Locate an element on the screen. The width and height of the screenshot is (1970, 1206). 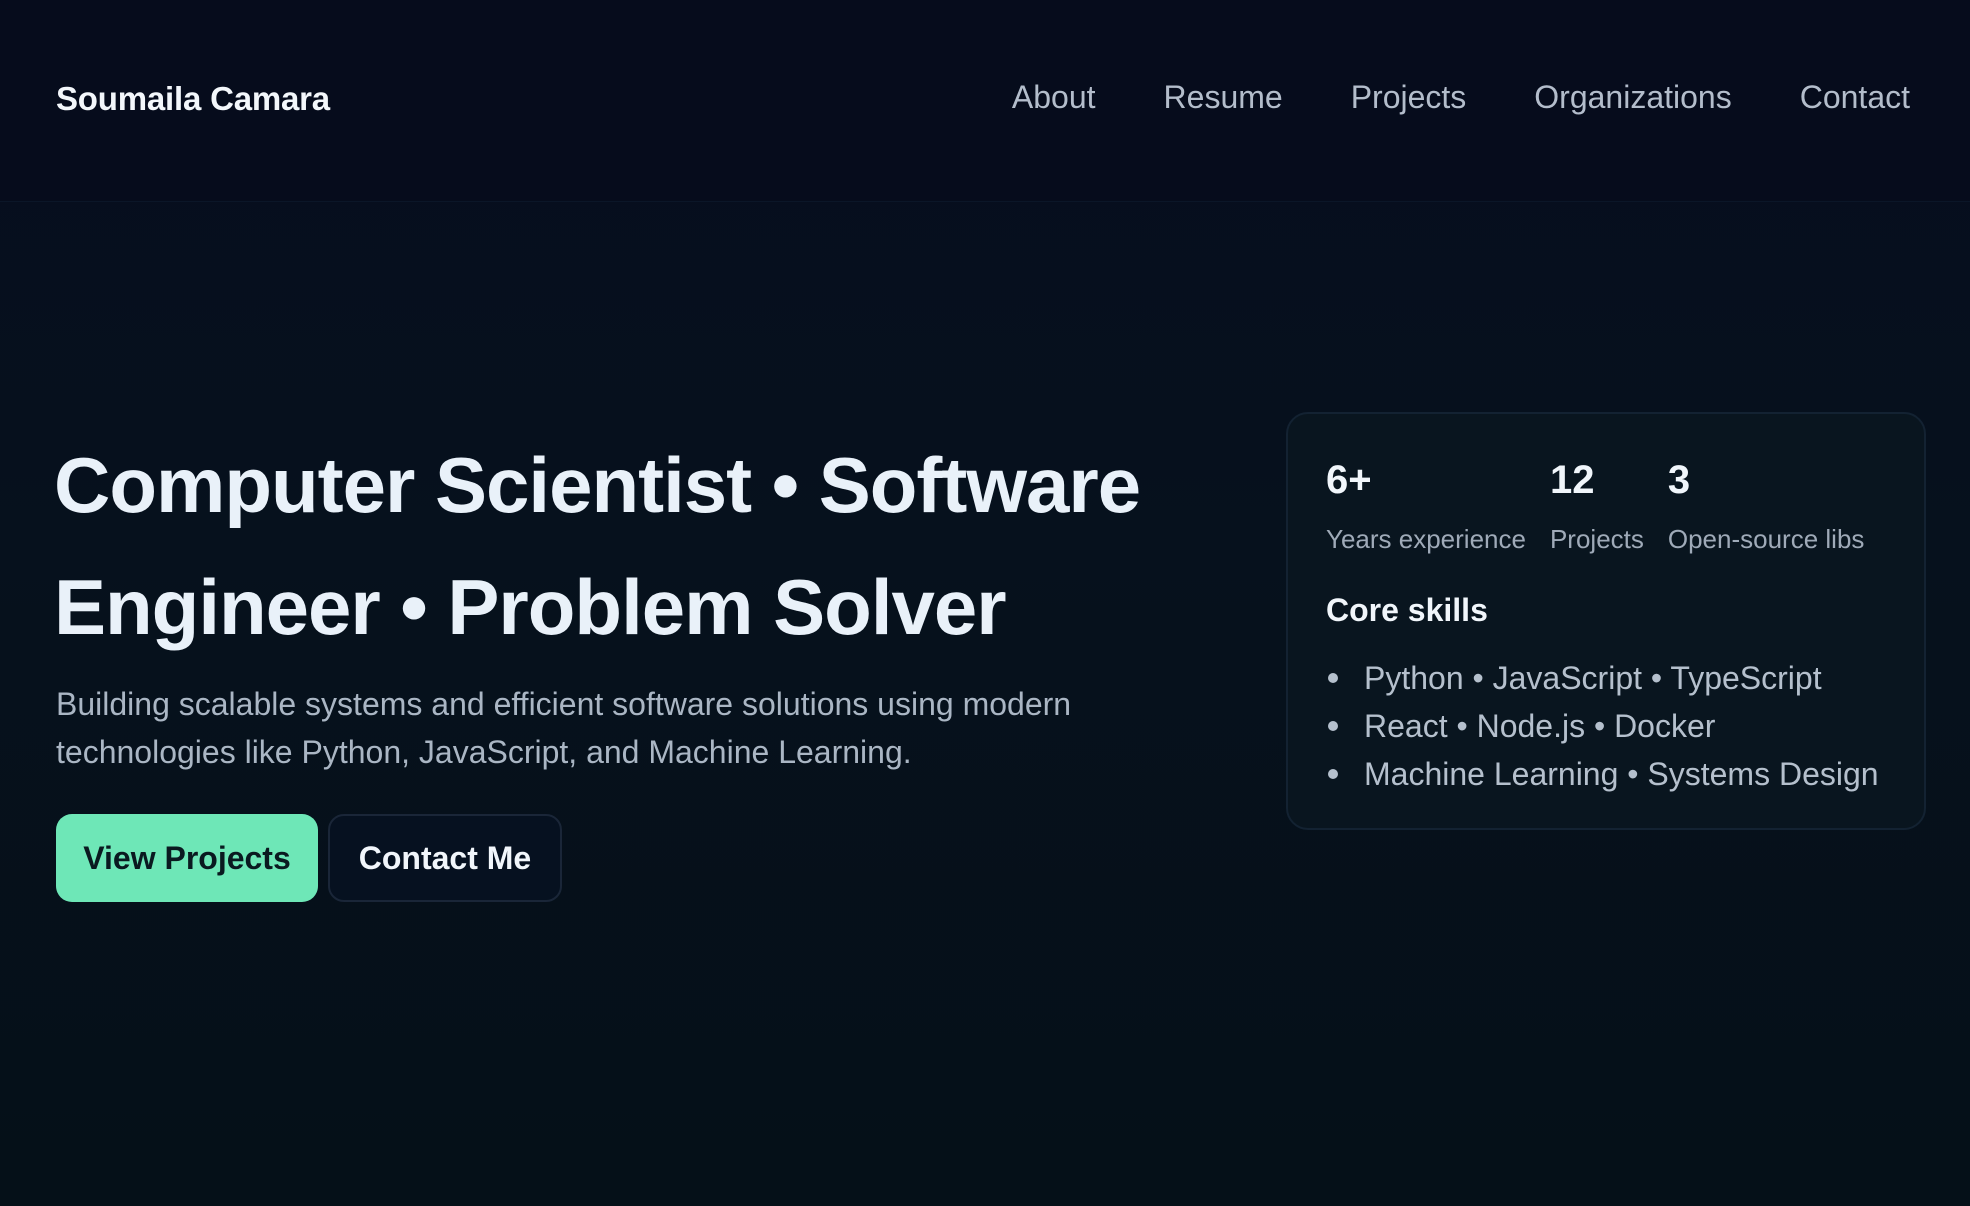
skill-text: Machine Learning • Systems Design is located at coordinates (1621, 774).